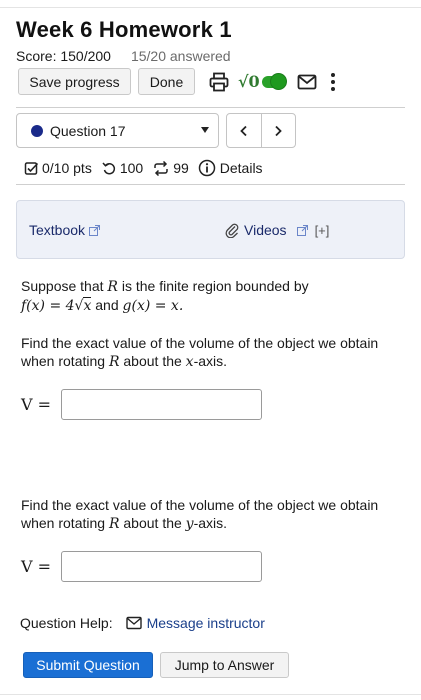  What do you see at coordinates (153, 306) in the screenshot?
I see `math-g: g(x) = x.` at bounding box center [153, 306].